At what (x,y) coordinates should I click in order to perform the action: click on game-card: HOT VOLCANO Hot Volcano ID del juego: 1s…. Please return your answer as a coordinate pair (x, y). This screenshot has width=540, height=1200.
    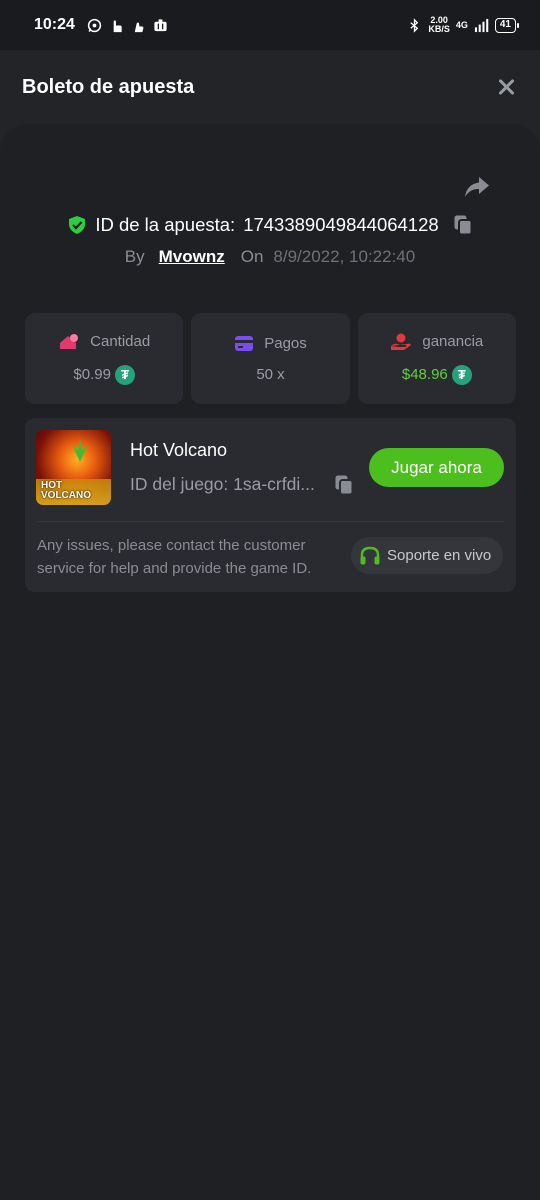
    Looking at the image, I should click on (270, 505).